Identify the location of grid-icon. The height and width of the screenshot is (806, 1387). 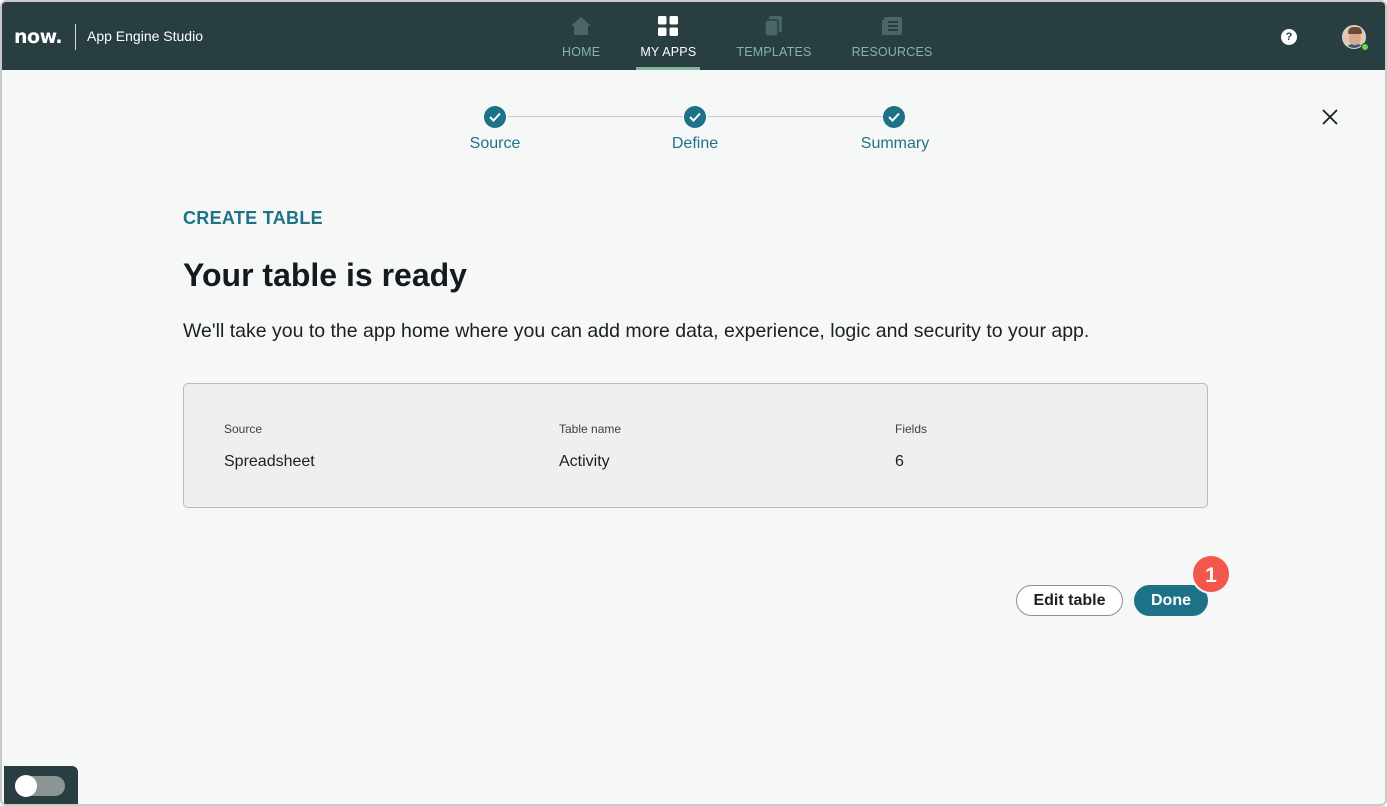
(668, 26).